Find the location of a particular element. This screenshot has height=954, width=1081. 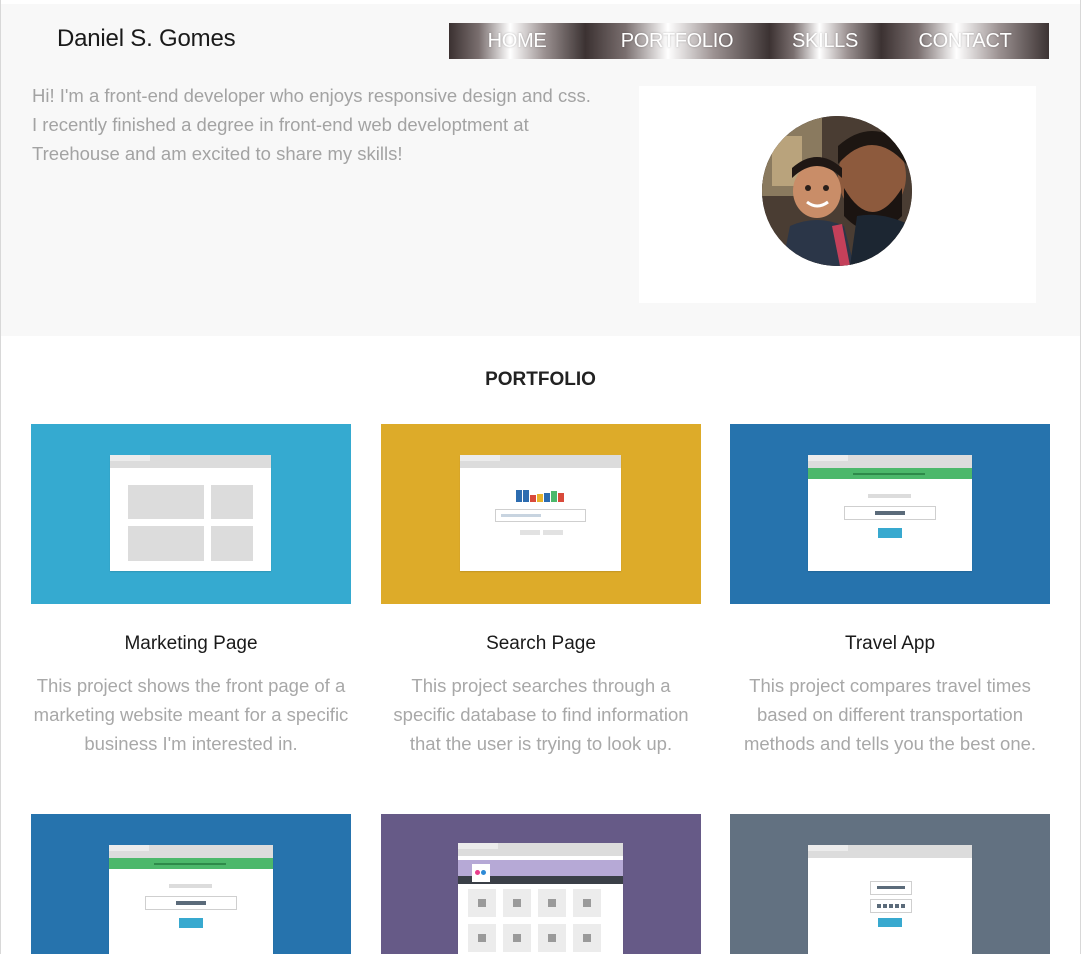

profile-photo-illustration is located at coordinates (837, 191).